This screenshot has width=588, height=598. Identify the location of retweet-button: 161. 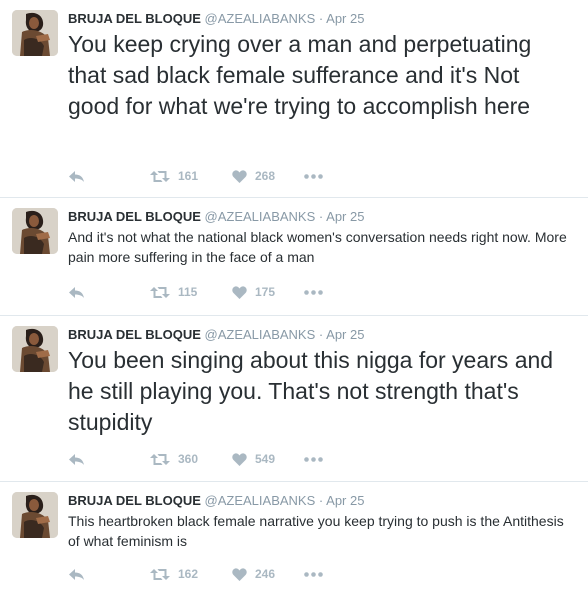
(191, 176).